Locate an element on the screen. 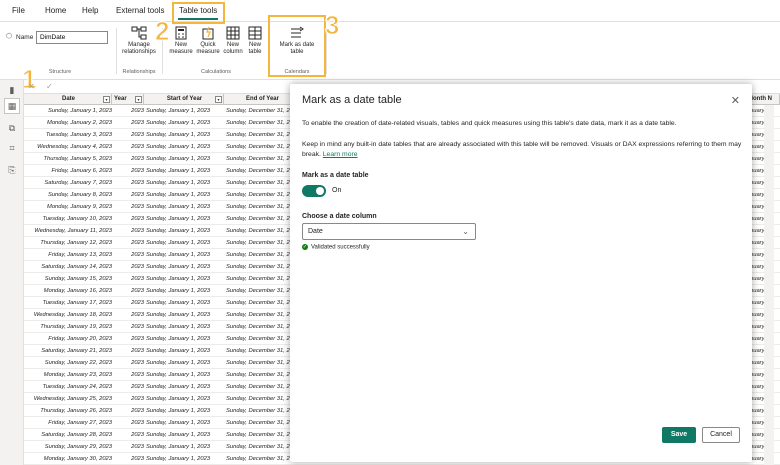 Image resolution: width=780 pixels, height=465 pixels. new-measure-button: New measure is located at coordinates (181, 41).